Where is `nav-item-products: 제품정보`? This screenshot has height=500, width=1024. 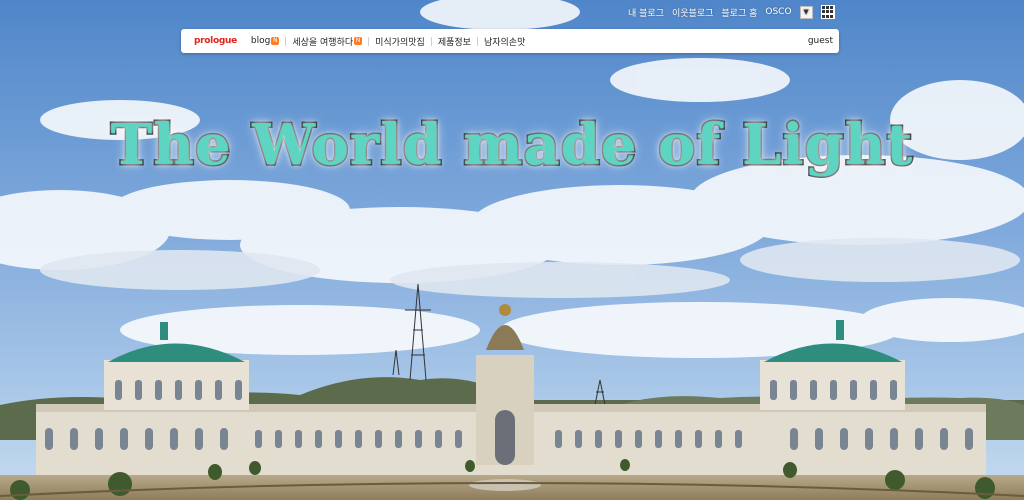 nav-item-products: 제품정보 is located at coordinates (454, 41).